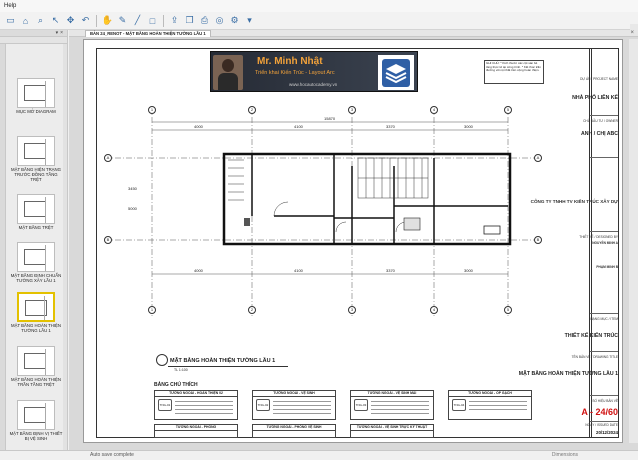  Describe the element at coordinates (152, 20) in the screenshot. I see `rect-icon: □` at that location.